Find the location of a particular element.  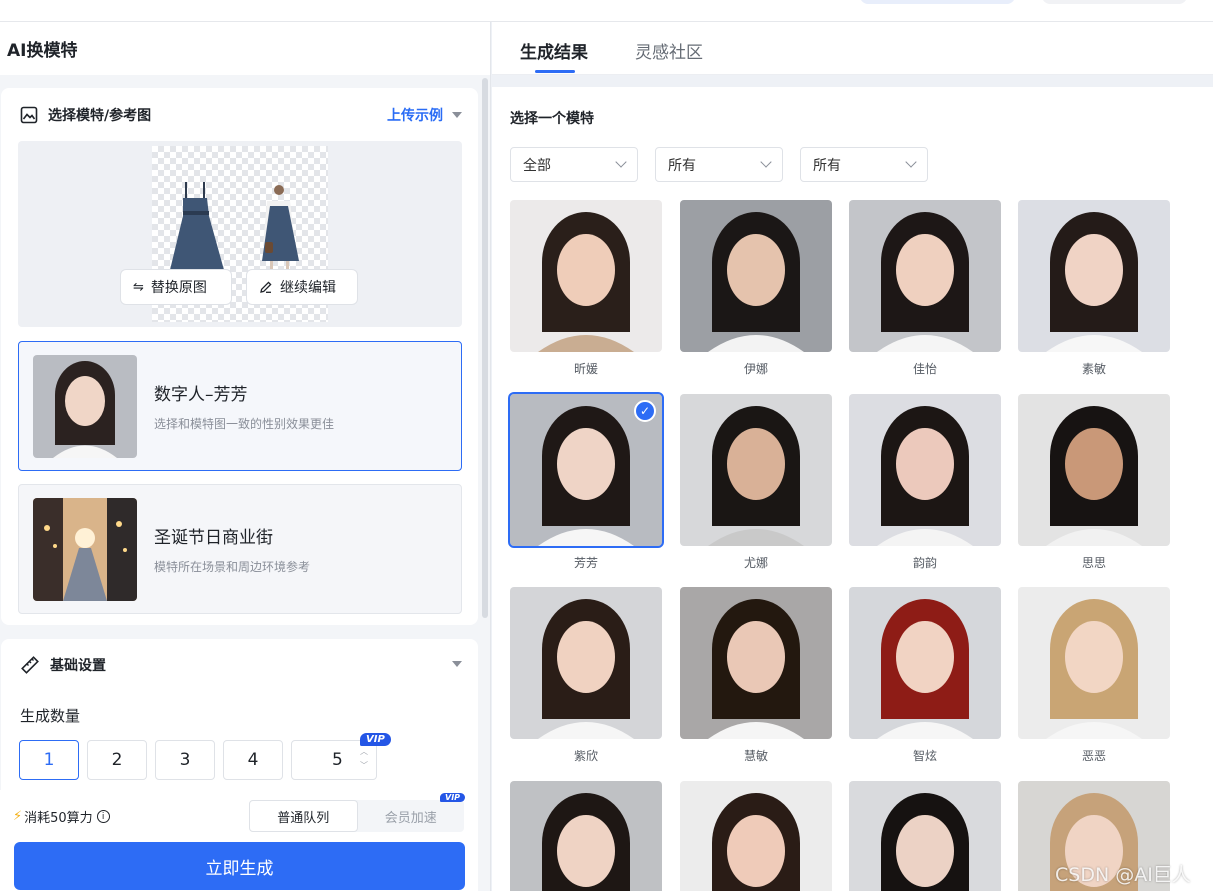

info-icon: i is located at coordinates (103, 816).